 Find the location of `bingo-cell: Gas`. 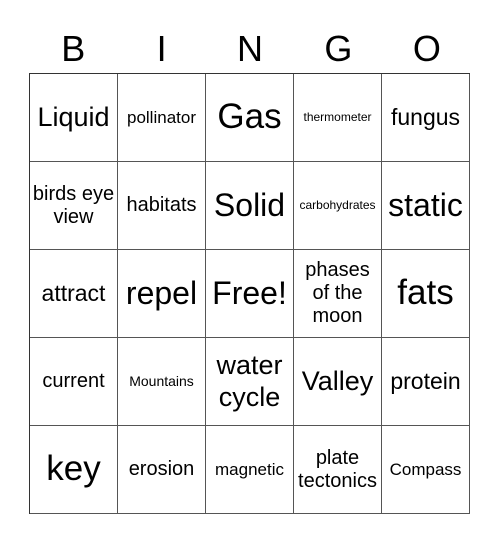

bingo-cell: Gas is located at coordinates (250, 118).